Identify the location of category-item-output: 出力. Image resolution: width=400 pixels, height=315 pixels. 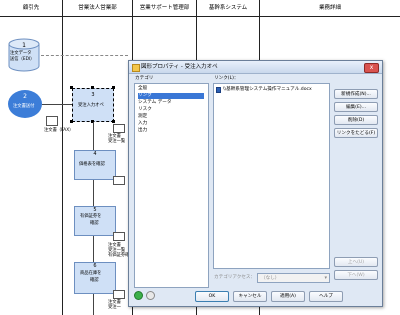
(142, 131).